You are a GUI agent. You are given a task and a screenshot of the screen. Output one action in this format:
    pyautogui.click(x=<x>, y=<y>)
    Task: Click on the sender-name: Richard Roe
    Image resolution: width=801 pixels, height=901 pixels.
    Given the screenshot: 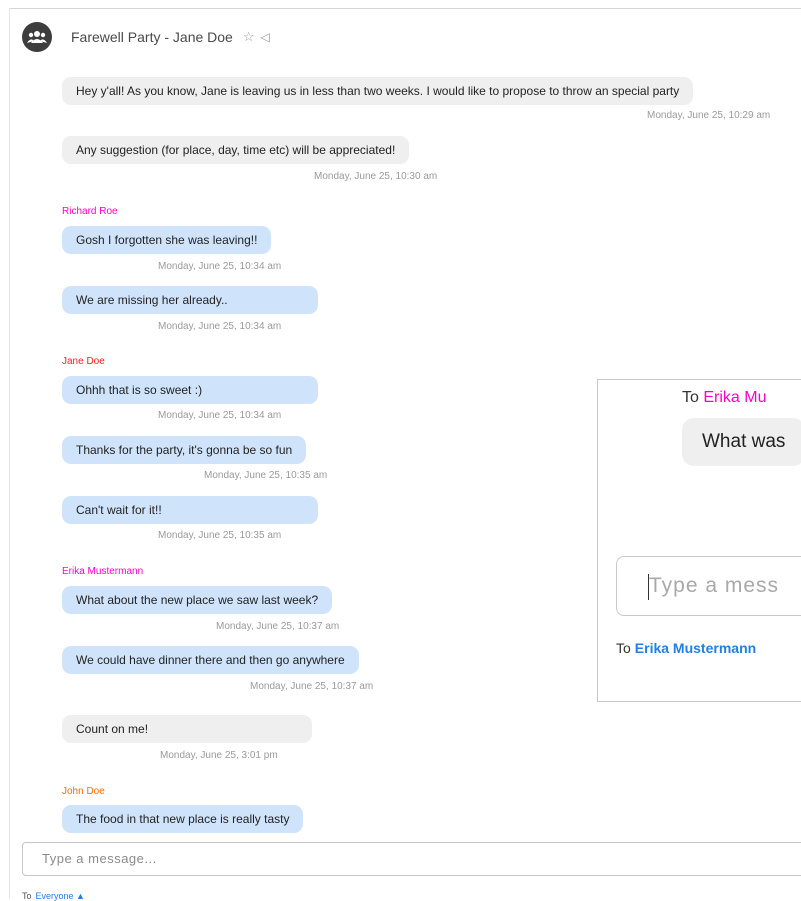 What is the action you would take?
    pyautogui.click(x=90, y=211)
    